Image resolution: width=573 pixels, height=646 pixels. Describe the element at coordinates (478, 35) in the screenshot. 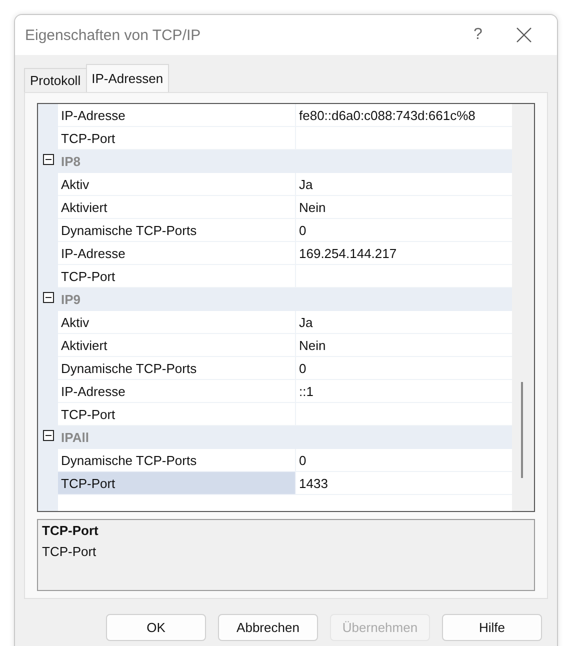

I see `help-button: ?` at that location.